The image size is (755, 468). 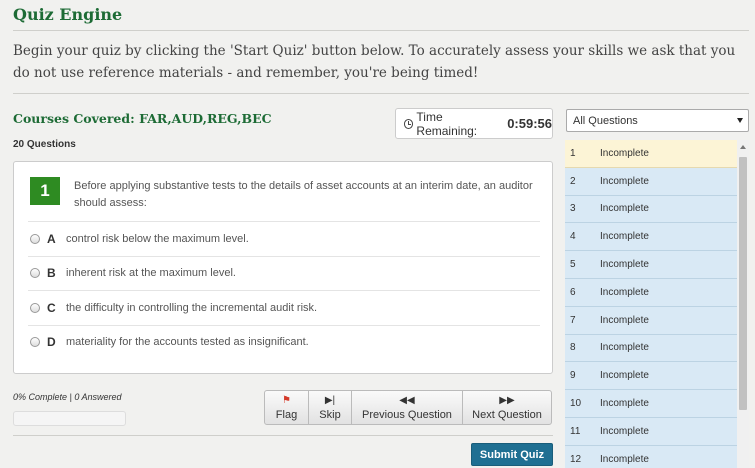 I want to click on fast-forward-icon: ▶▶, so click(x=507, y=400).